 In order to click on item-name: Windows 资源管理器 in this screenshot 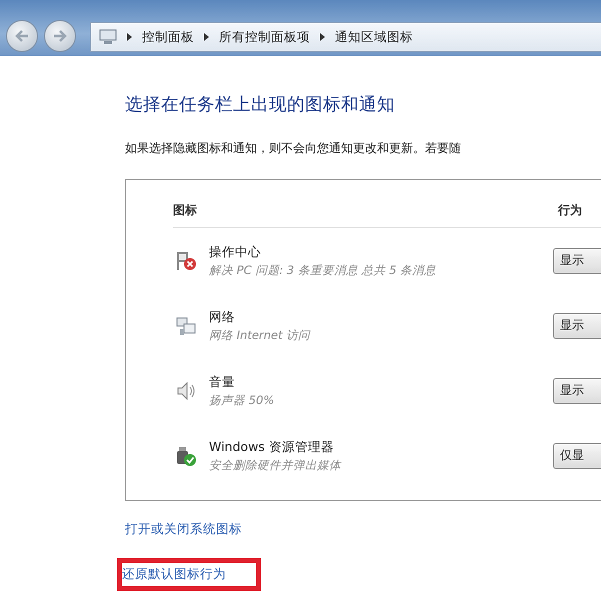, I will do `click(272, 447)`.